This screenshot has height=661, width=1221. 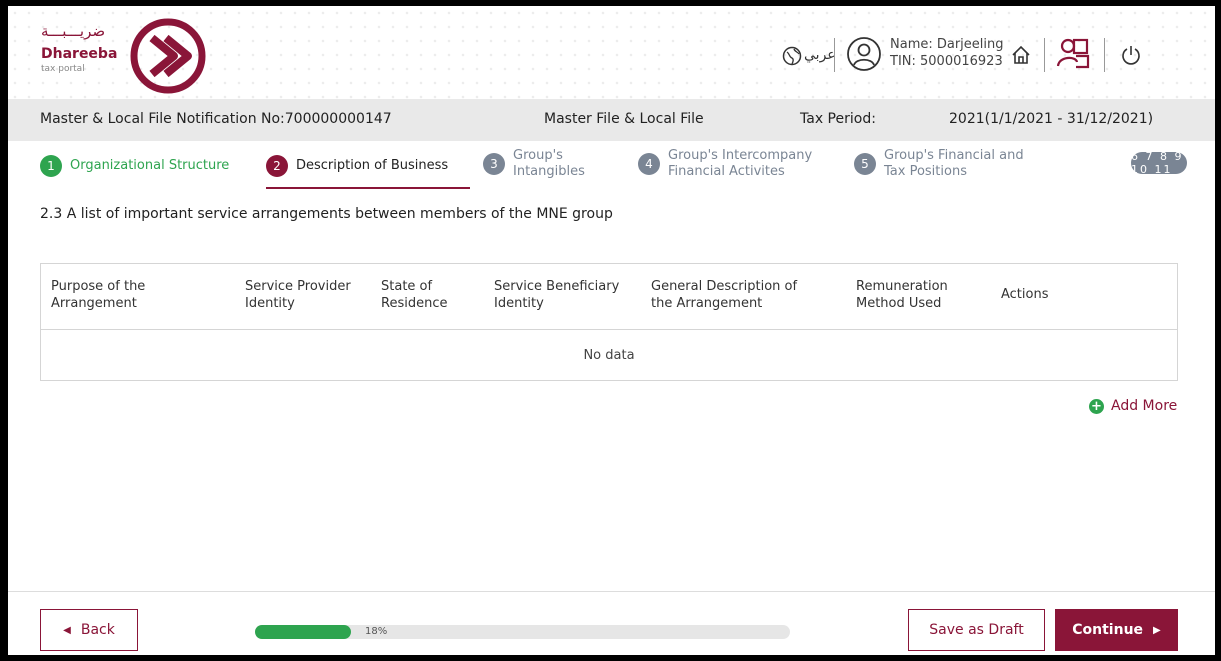 I want to click on empty-text: No data, so click(x=609, y=355).